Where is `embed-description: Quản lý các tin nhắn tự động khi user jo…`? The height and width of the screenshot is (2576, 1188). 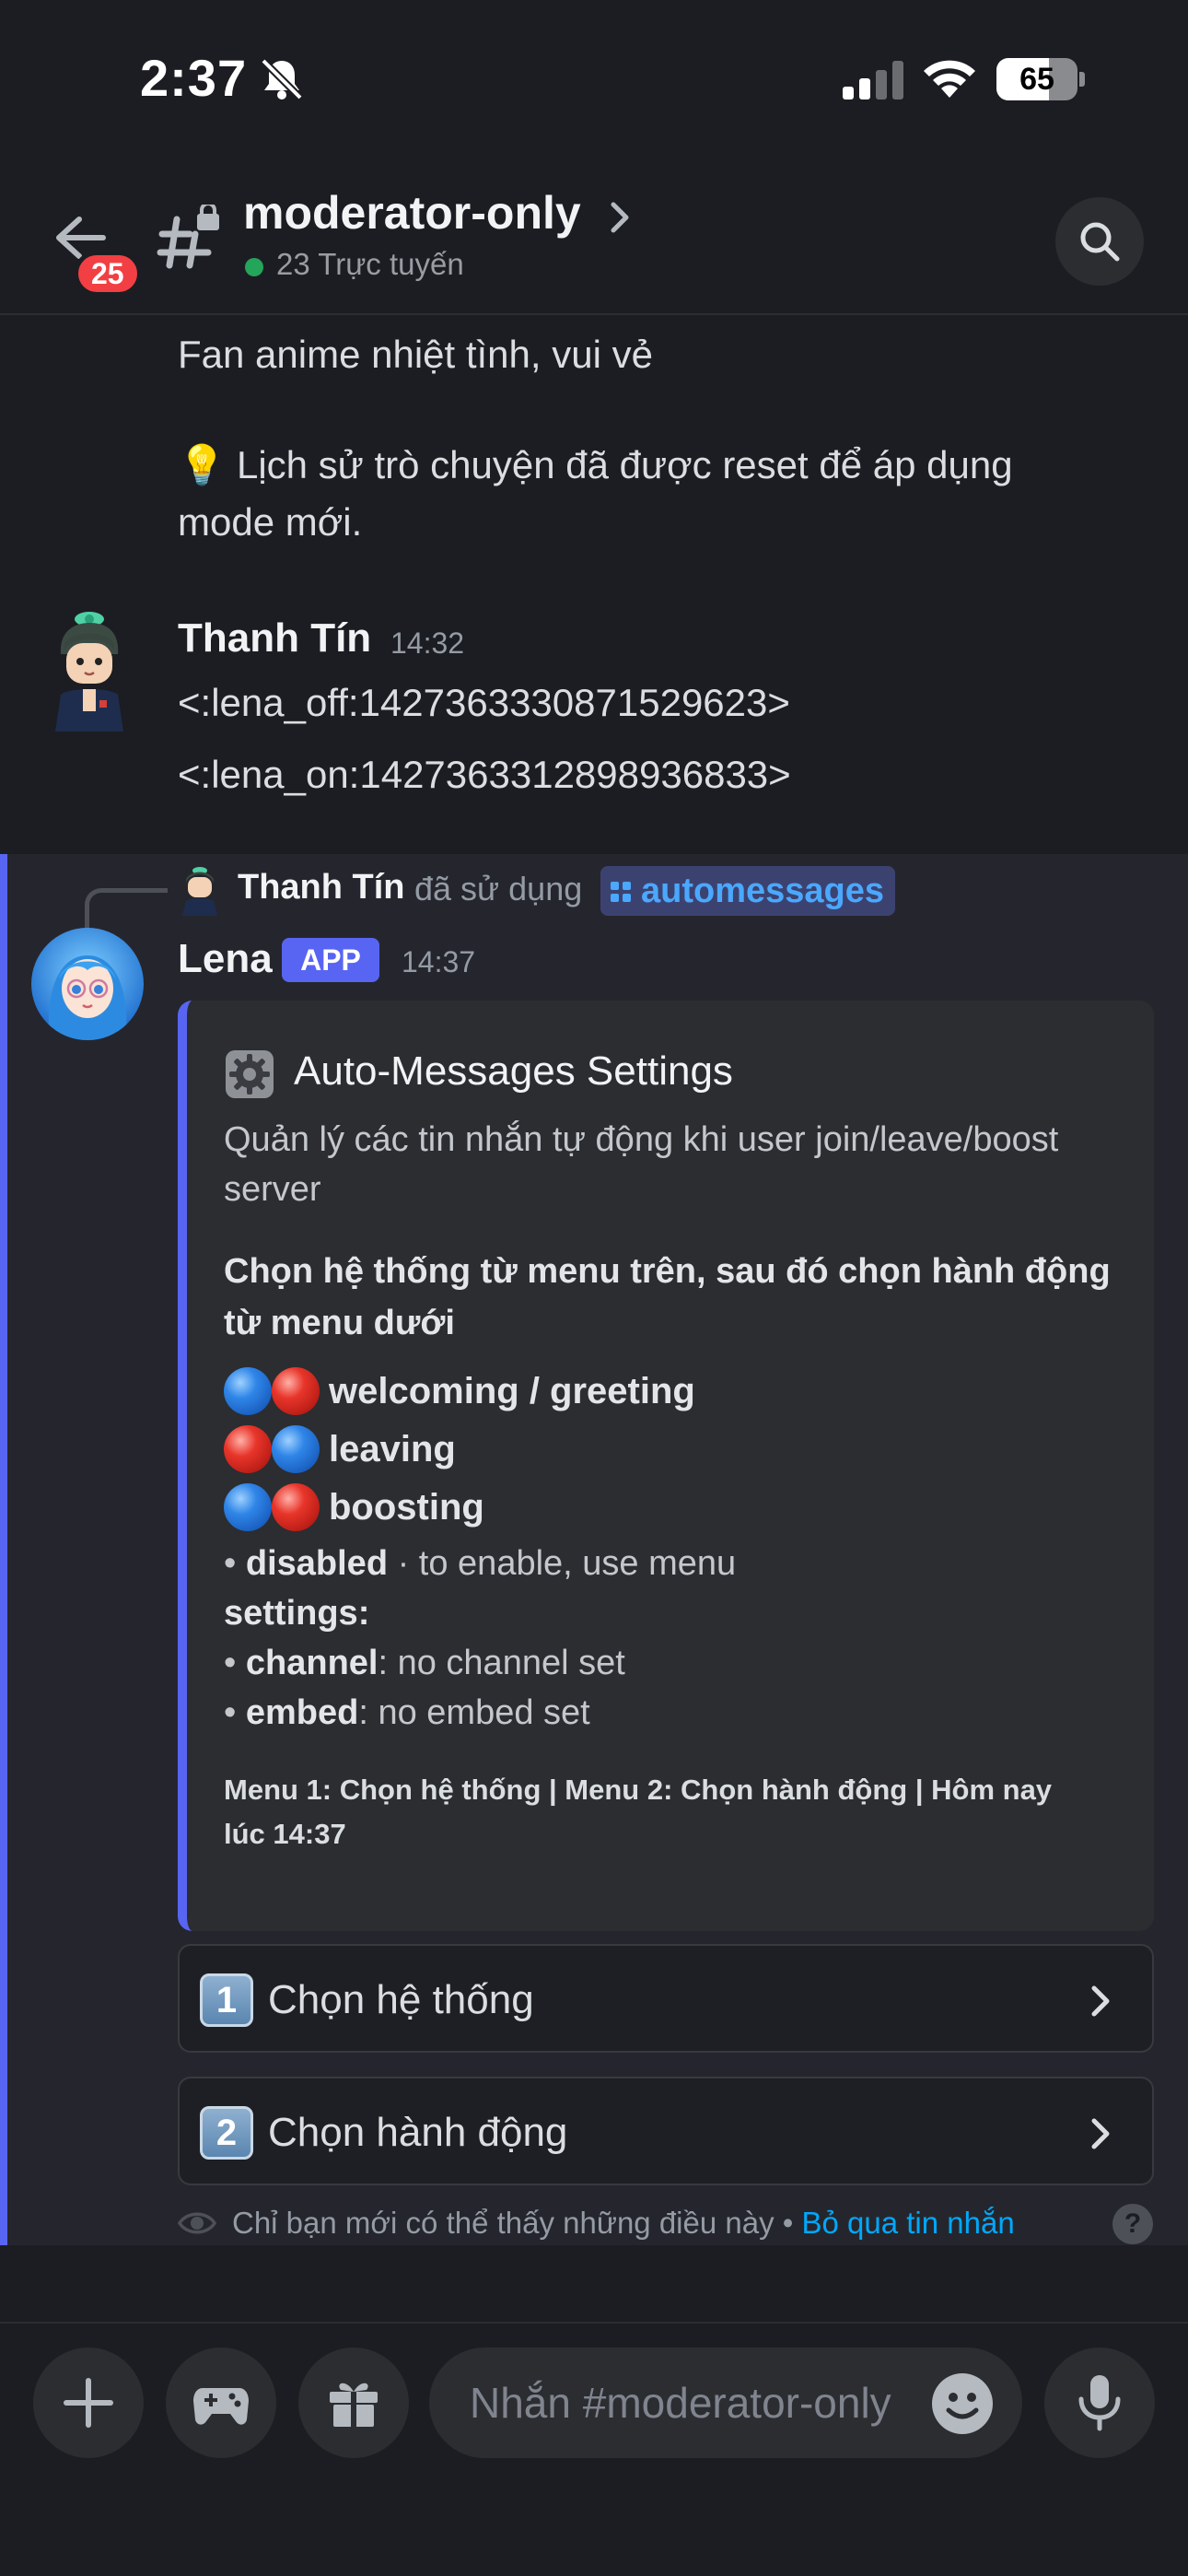
embed-description: Quản lý các tin nhắn tự động khi user jo… is located at coordinates (641, 1139).